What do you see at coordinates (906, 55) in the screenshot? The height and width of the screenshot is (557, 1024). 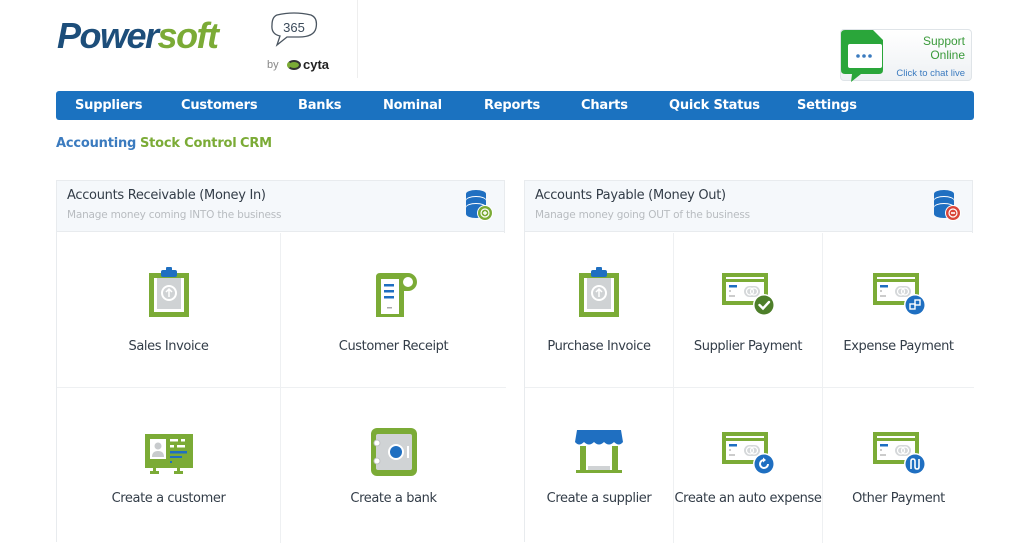 I see `support-online-button: Support Online Click to chat live` at bounding box center [906, 55].